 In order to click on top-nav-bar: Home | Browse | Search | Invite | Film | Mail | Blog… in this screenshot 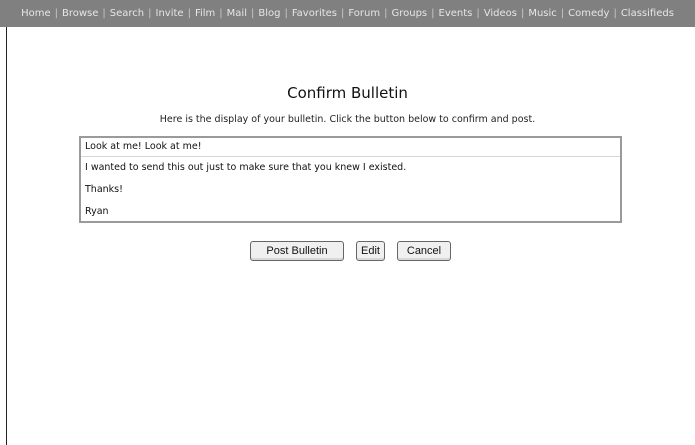, I will do `click(347, 13)`.